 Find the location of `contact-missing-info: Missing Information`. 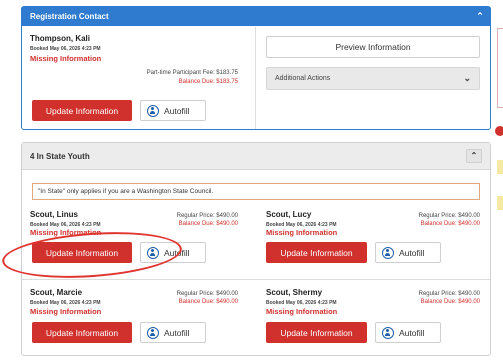

contact-missing-info: Missing Information is located at coordinates (66, 58).